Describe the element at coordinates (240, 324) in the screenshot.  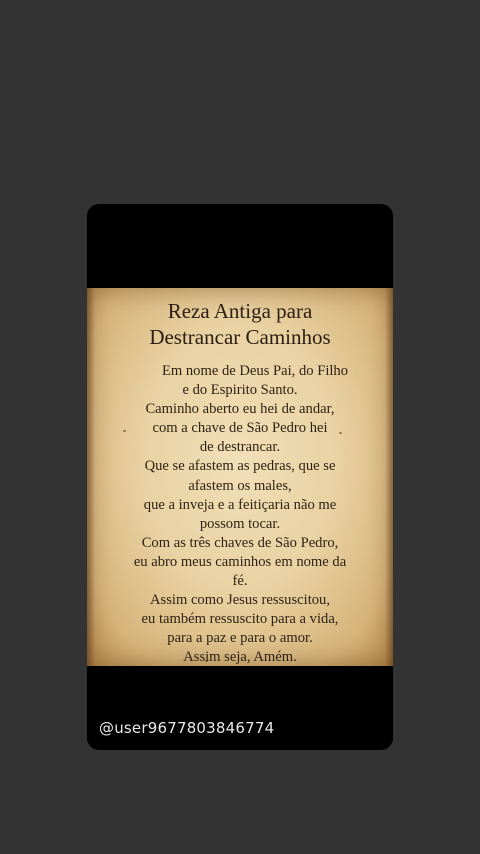
I see `prayer-title: Reza Antiga para Destrancar Caminhos` at that location.